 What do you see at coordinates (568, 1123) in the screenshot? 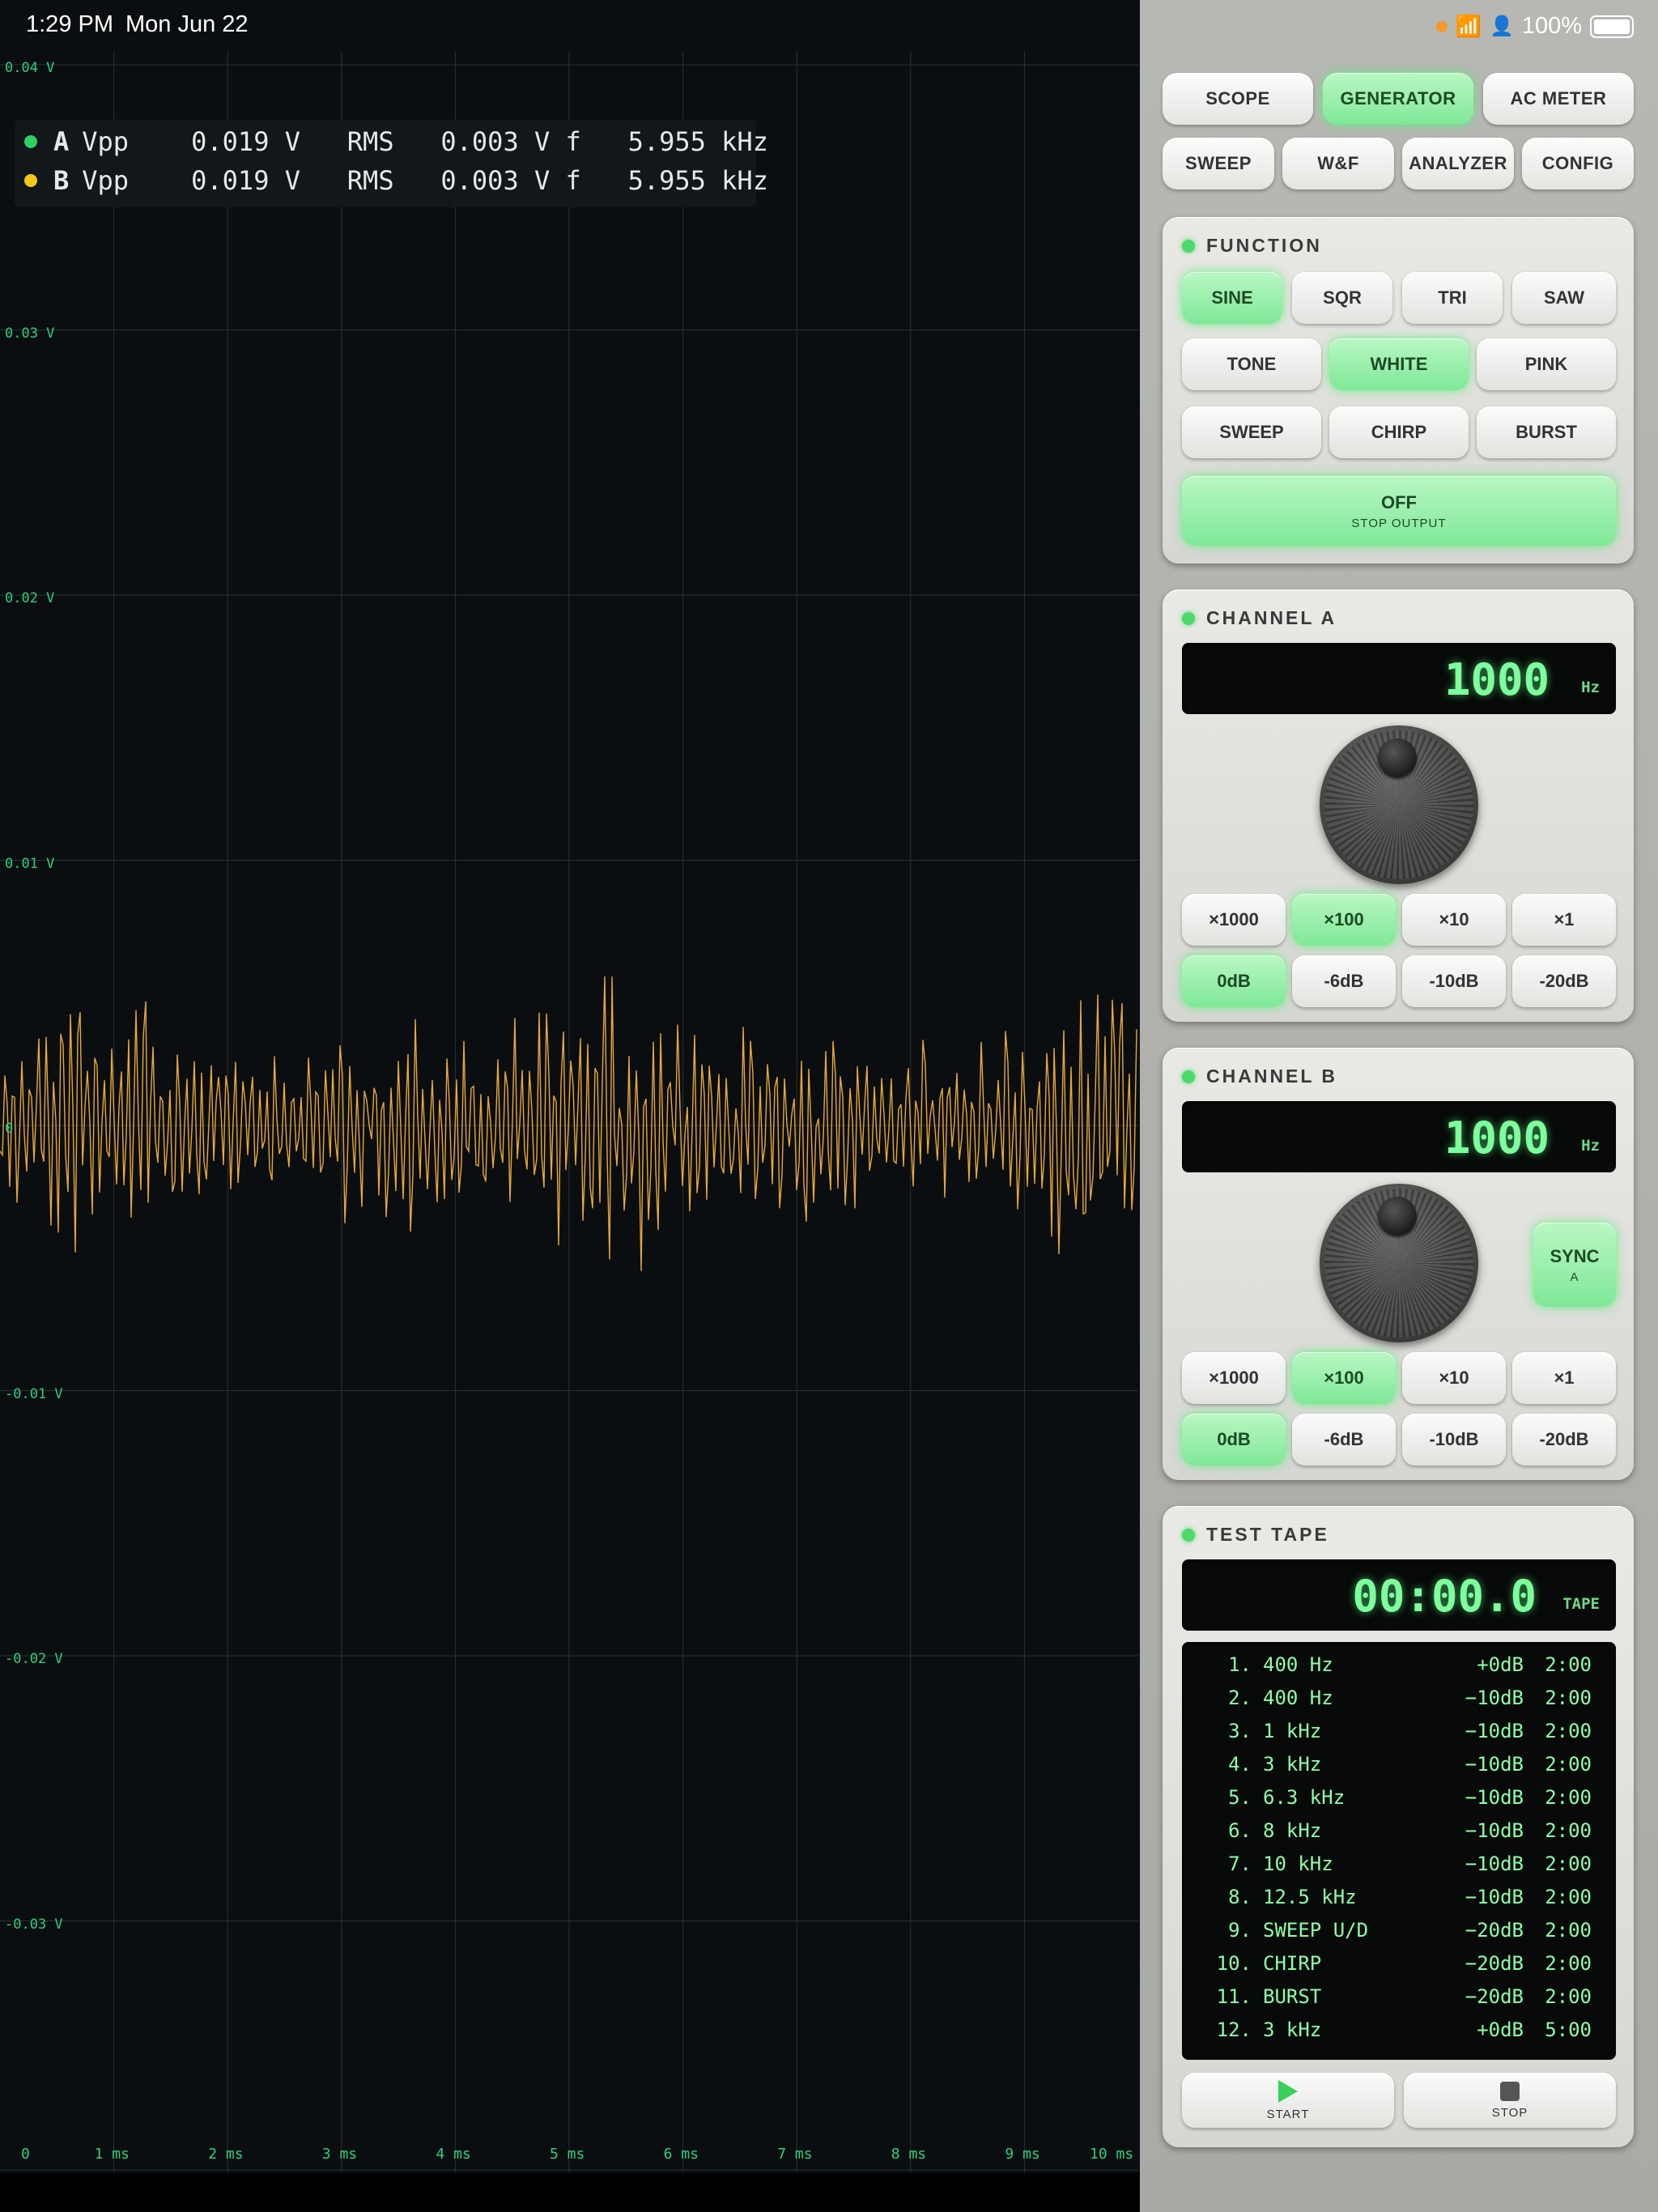
I see `waveform-trace` at bounding box center [568, 1123].